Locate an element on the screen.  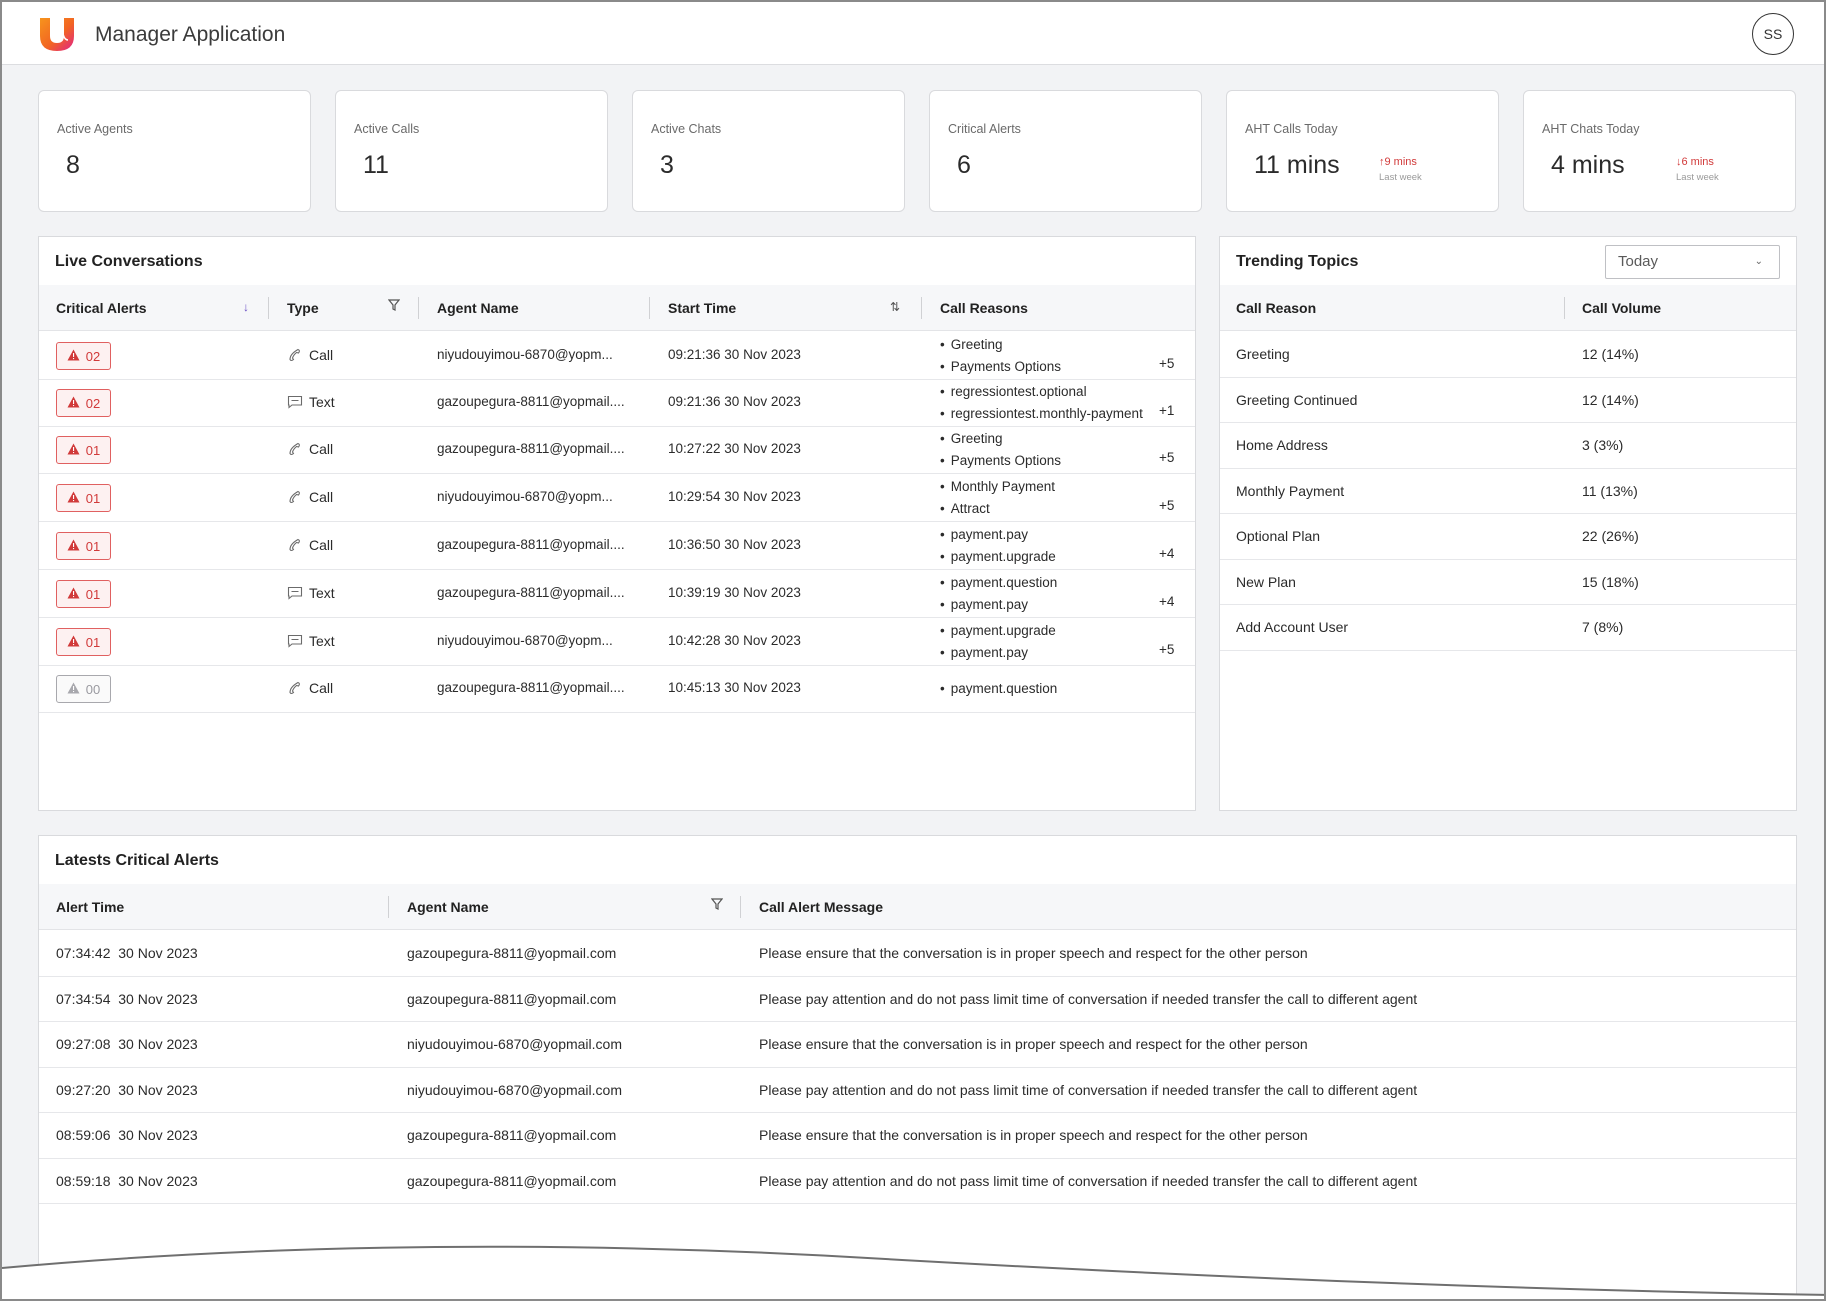
call-reason-item: • Greeting is located at coordinates (1000, 439).